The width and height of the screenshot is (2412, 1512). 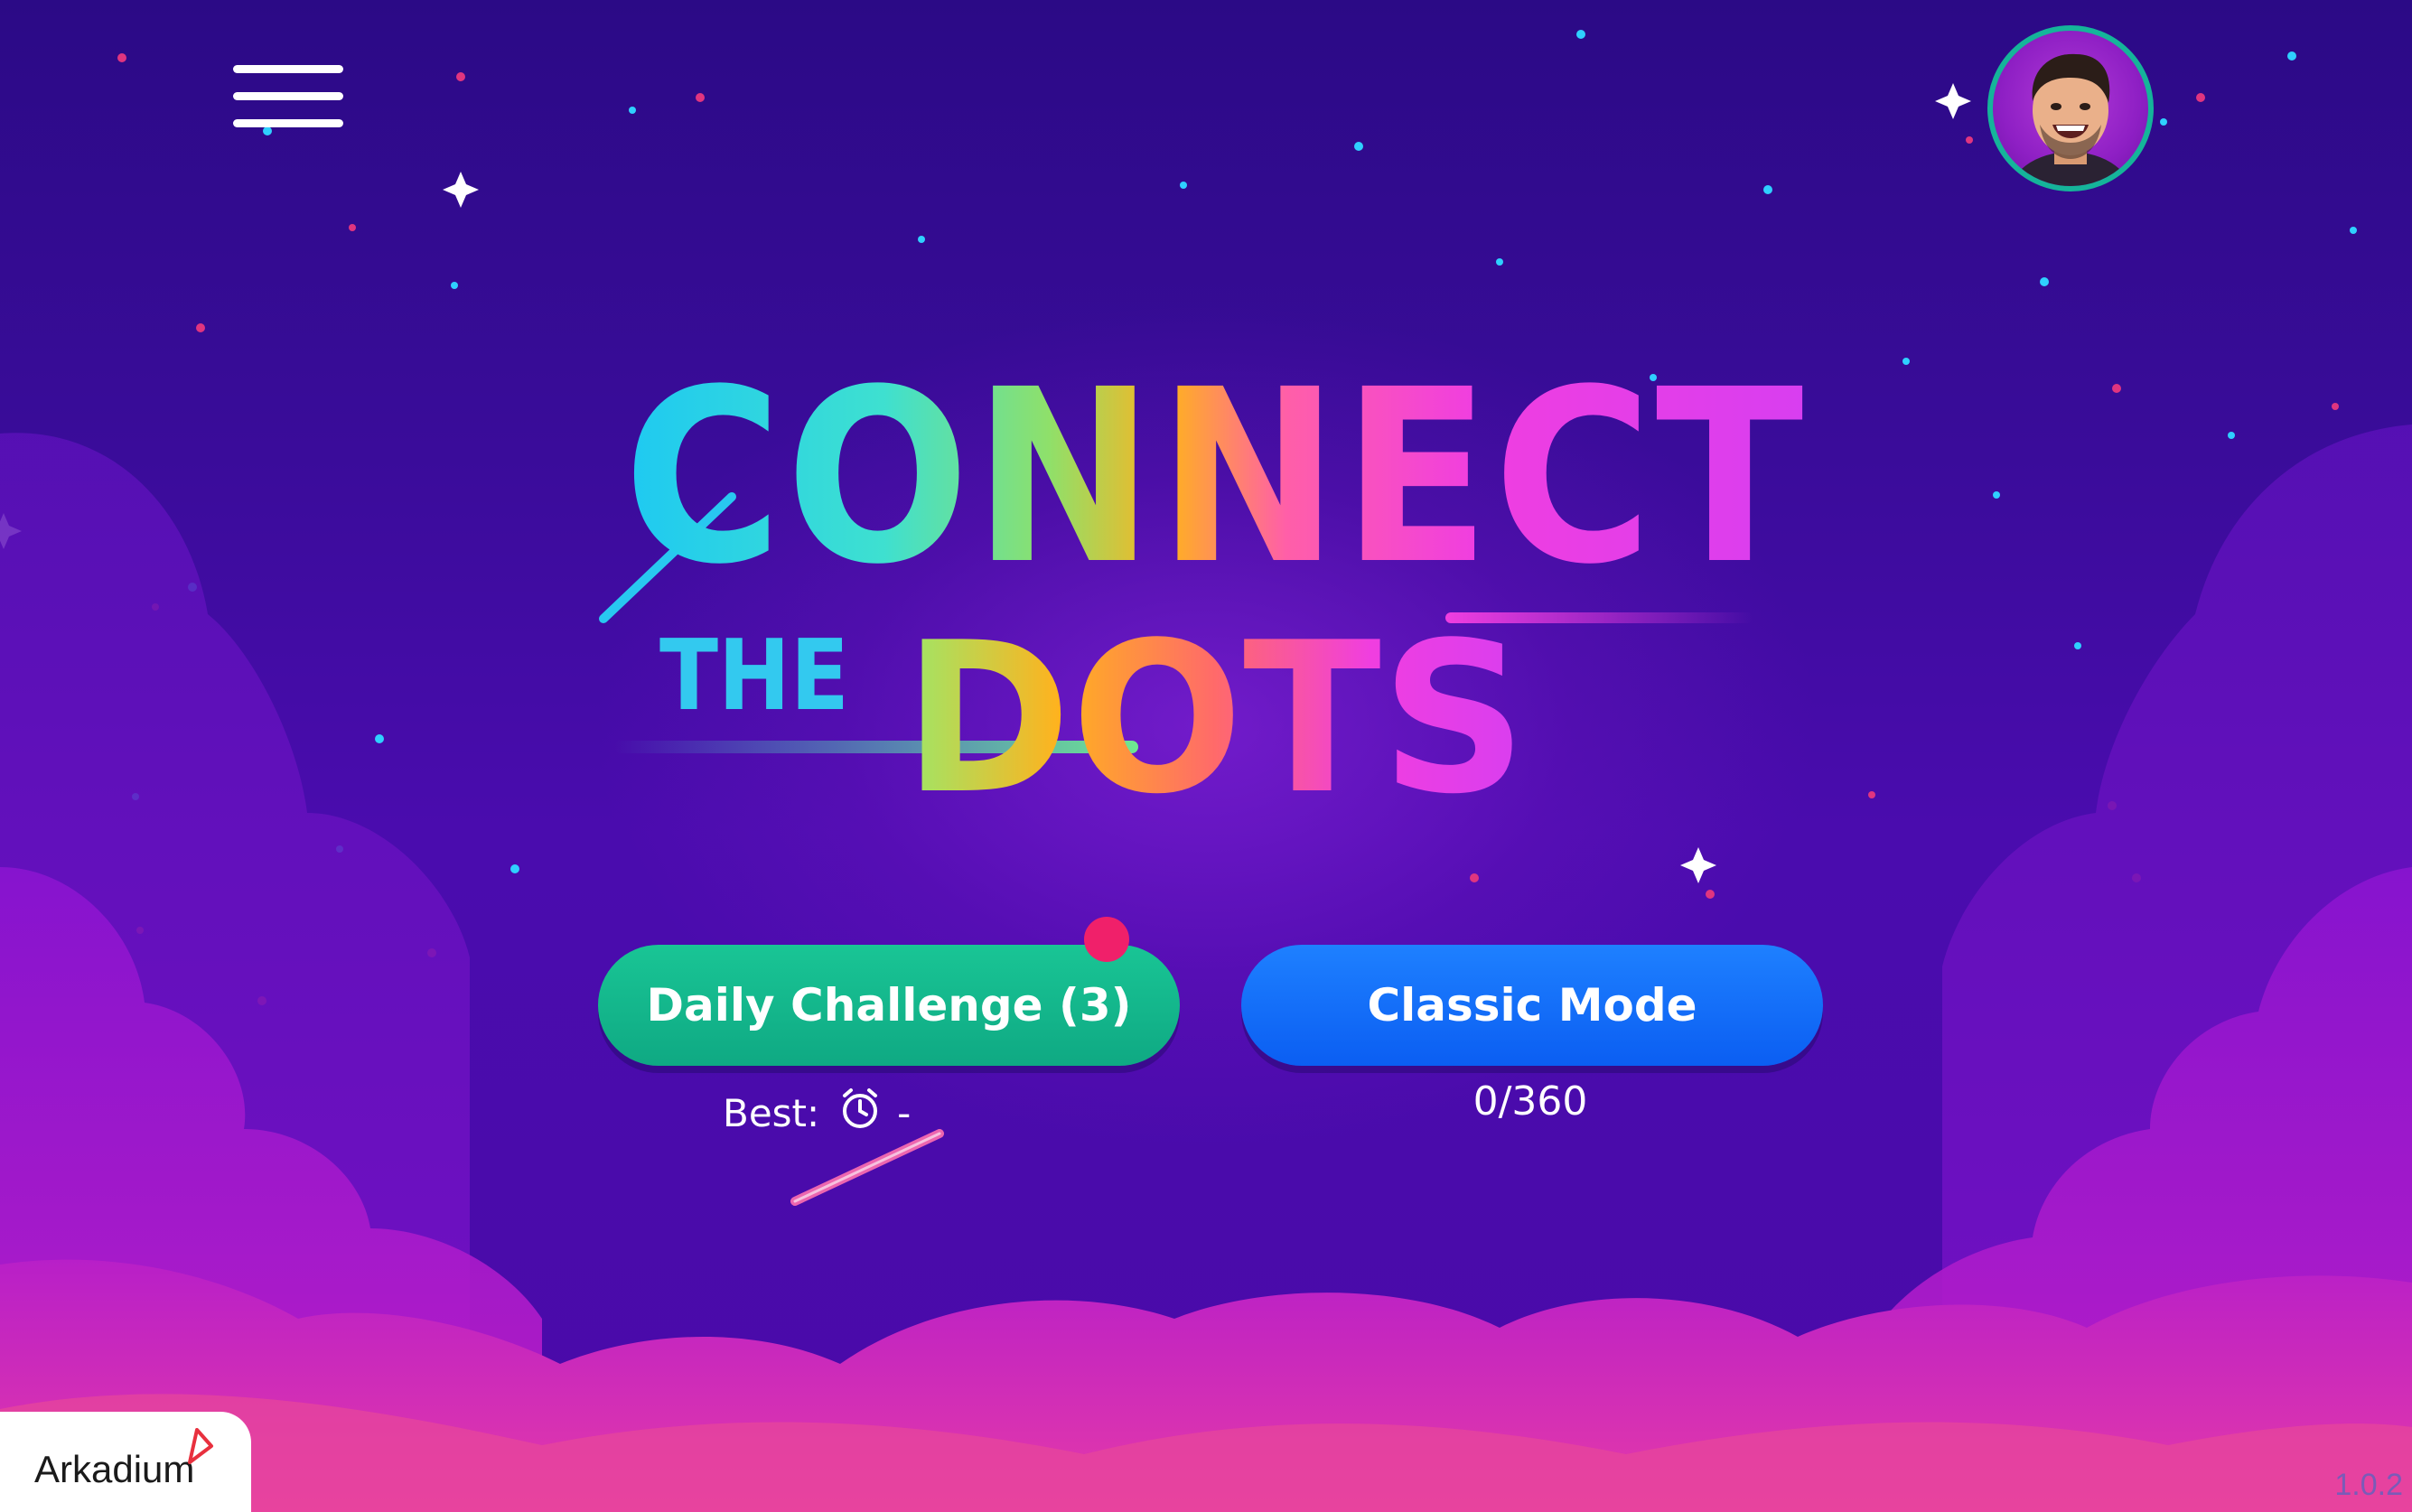 What do you see at coordinates (771, 1112) in the screenshot?
I see `best-label: Best:` at bounding box center [771, 1112].